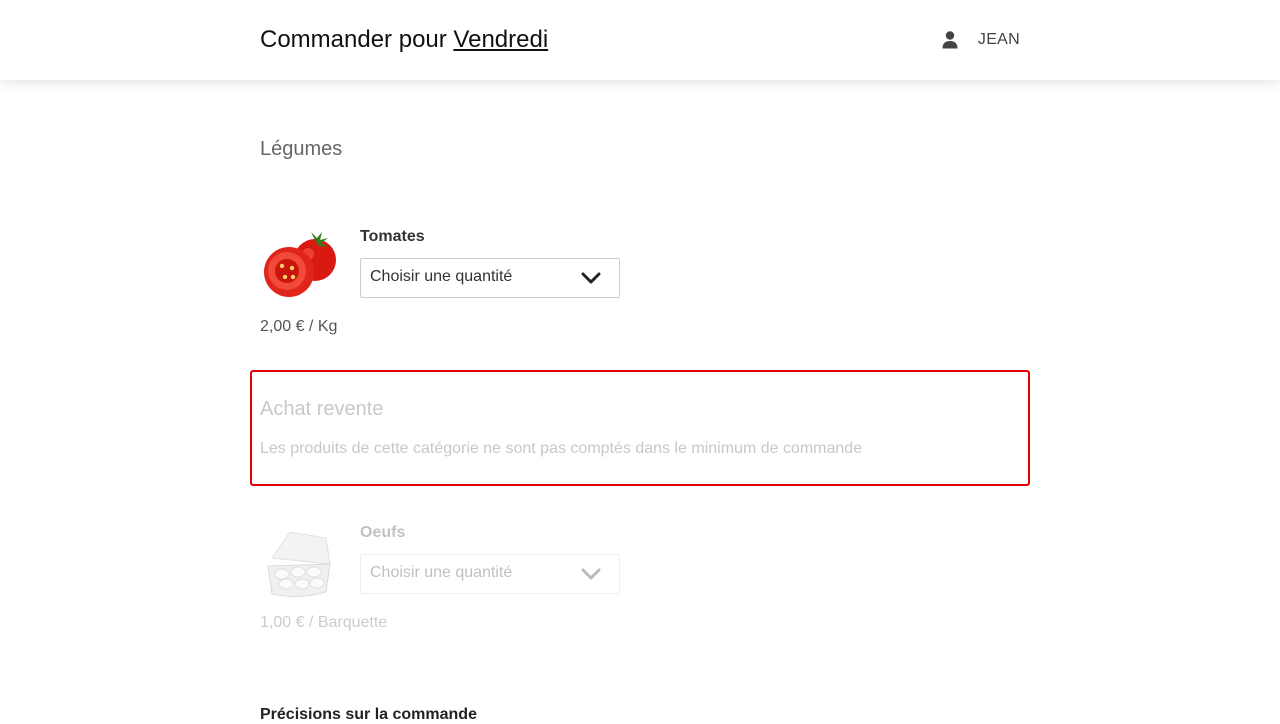  What do you see at coordinates (383, 532) in the screenshot?
I see `product-name: Oeufs` at bounding box center [383, 532].